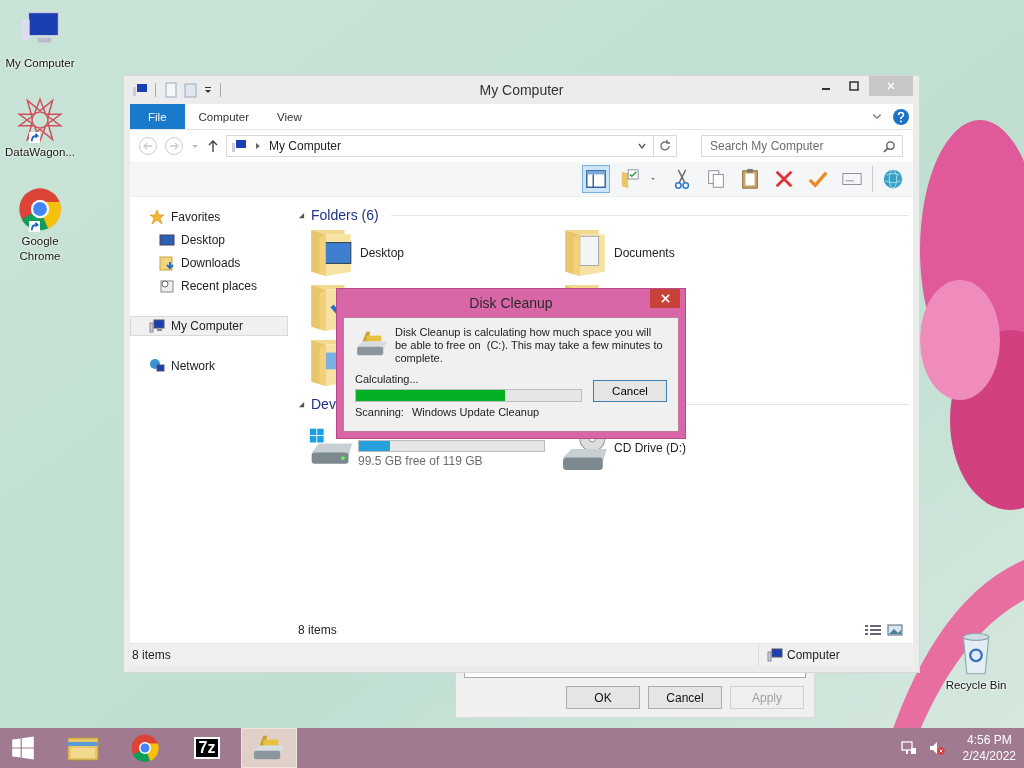 The height and width of the screenshot is (768, 1024). I want to click on dialog-title: Disk Cleanup, so click(511, 303).